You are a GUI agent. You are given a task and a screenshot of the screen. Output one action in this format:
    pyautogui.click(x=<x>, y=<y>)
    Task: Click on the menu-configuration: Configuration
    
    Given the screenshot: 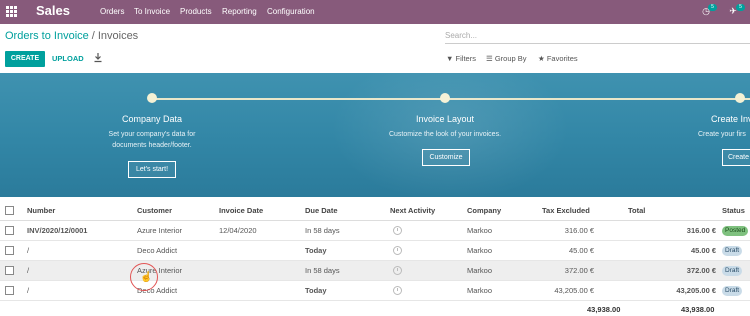 What is the action you would take?
    pyautogui.click(x=291, y=11)
    